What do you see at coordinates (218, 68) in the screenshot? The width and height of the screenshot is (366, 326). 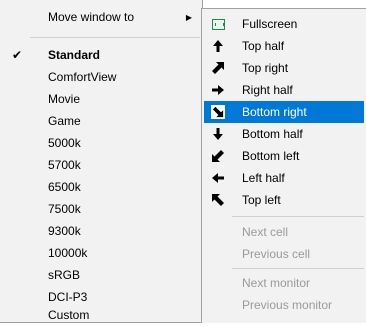 I see `arrow-up-right-icon` at bounding box center [218, 68].